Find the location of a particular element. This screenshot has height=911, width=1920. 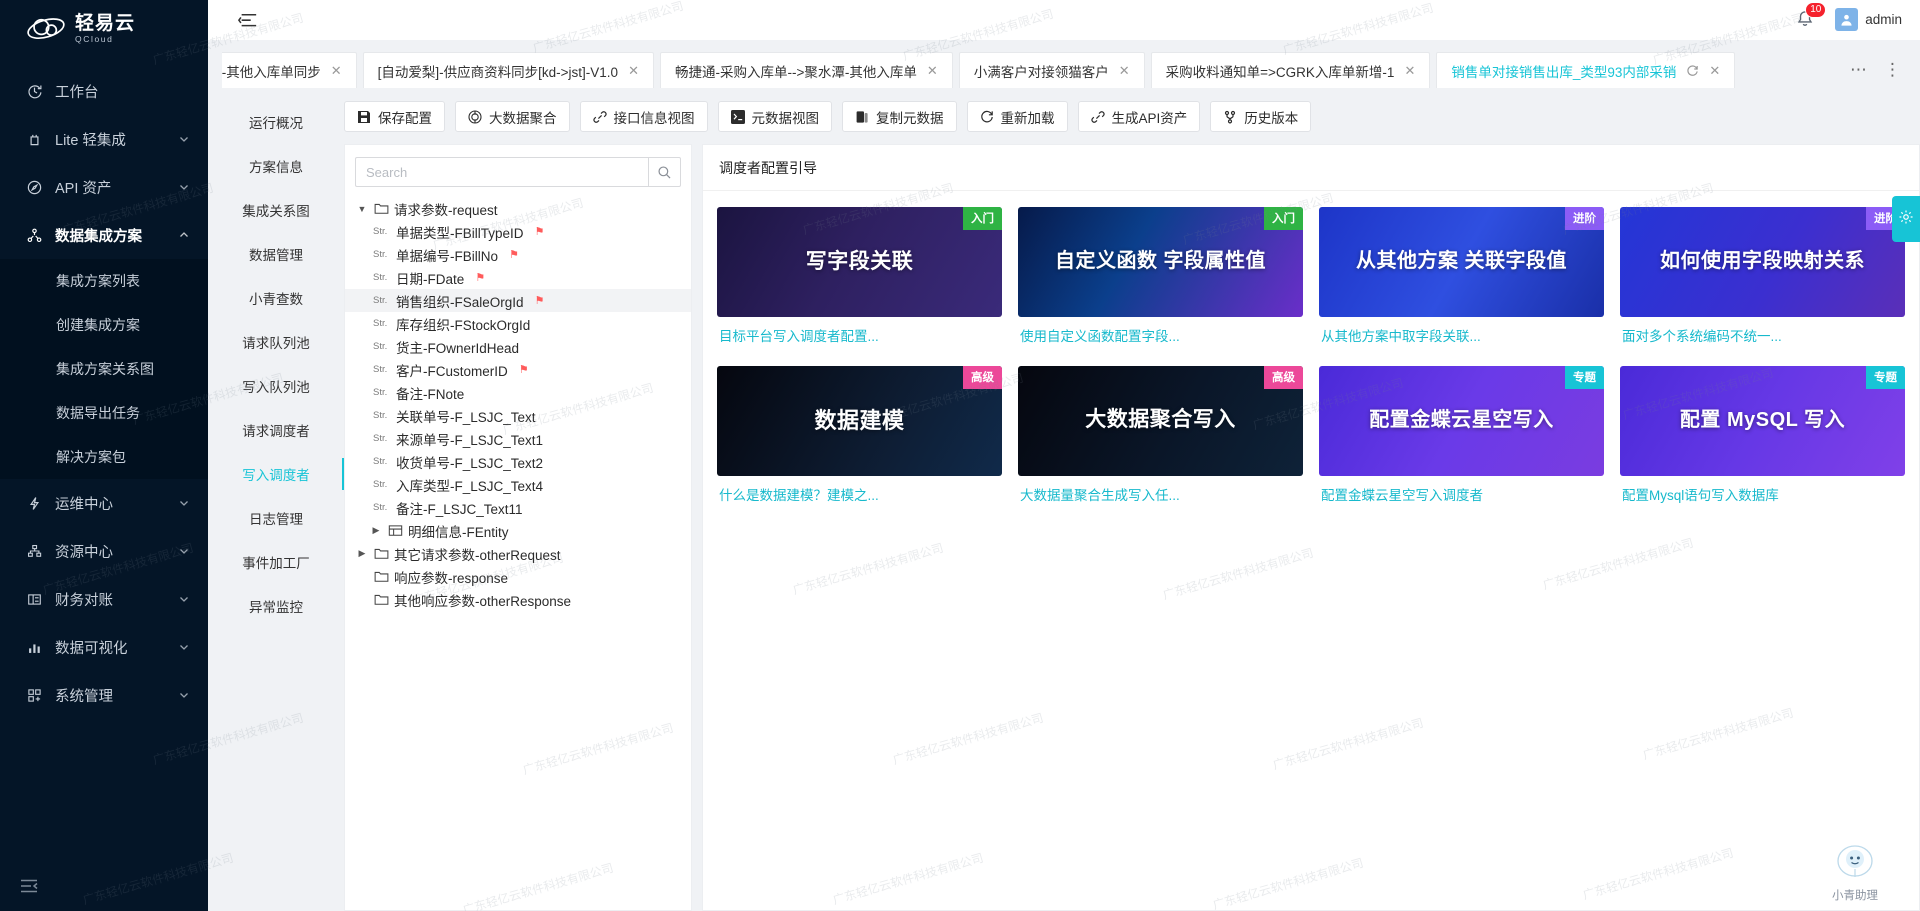

search-input is located at coordinates (501, 172).